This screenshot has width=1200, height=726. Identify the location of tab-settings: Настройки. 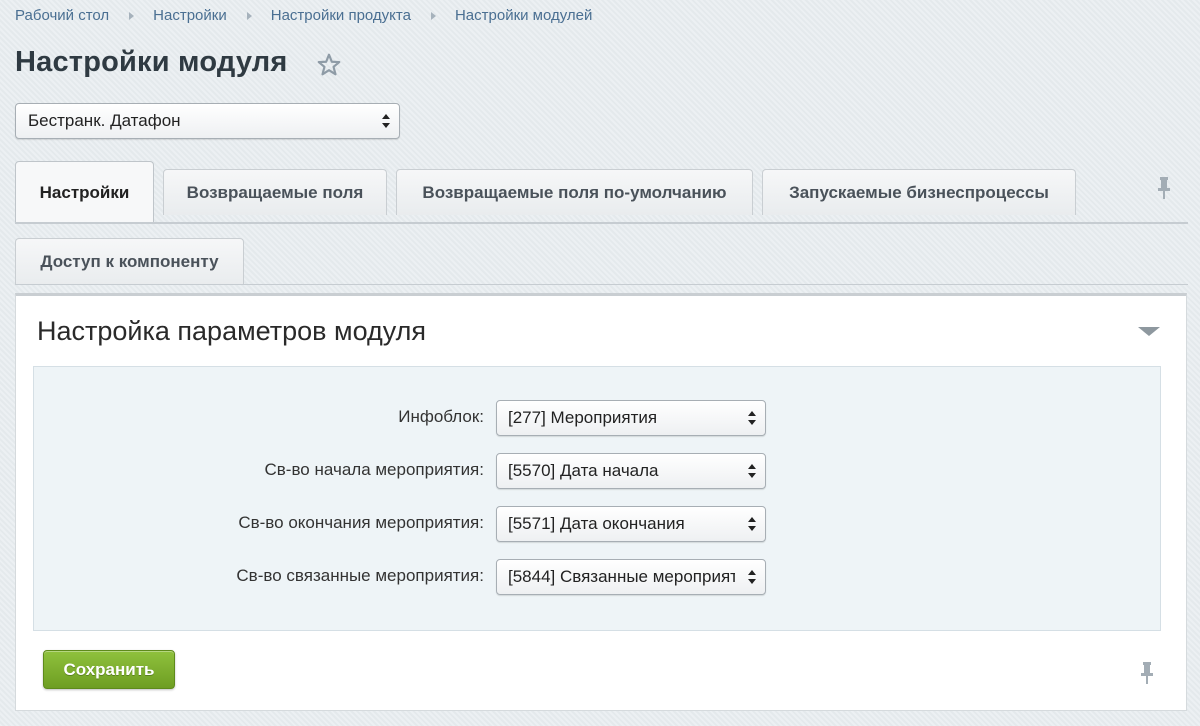
(84, 192).